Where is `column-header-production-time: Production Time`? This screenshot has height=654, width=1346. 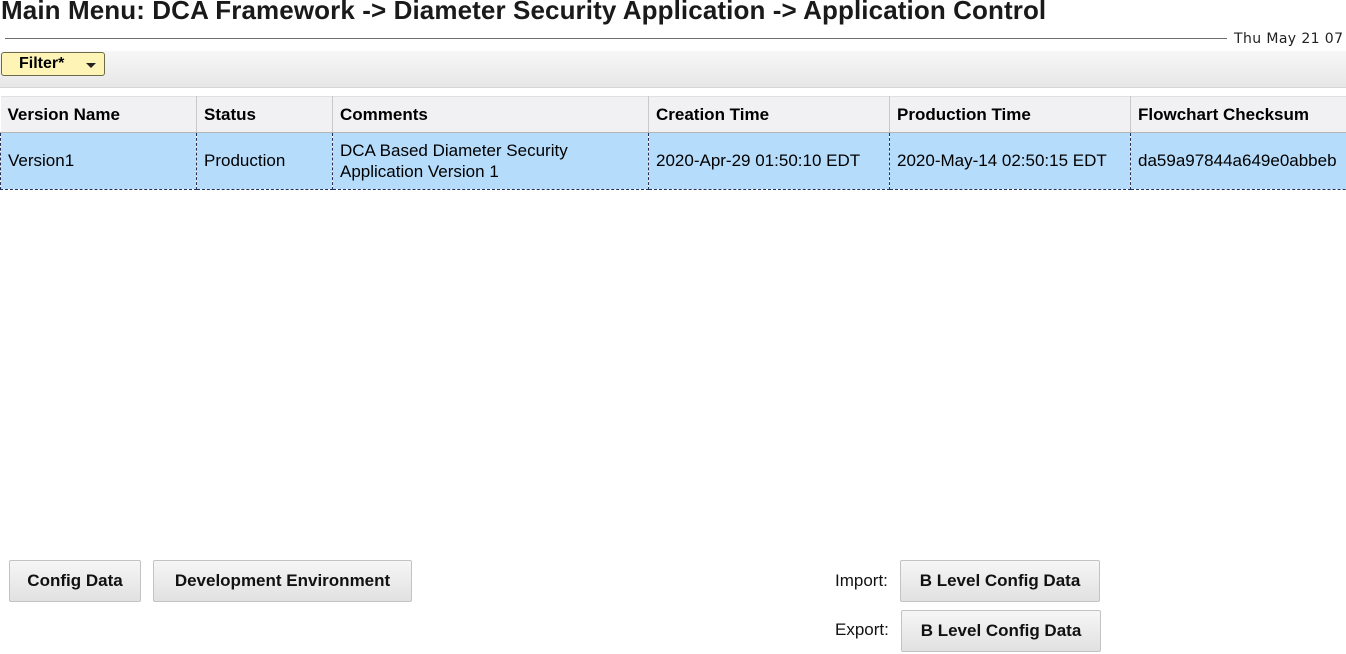
column-header-production-time: Production Time is located at coordinates (1010, 114).